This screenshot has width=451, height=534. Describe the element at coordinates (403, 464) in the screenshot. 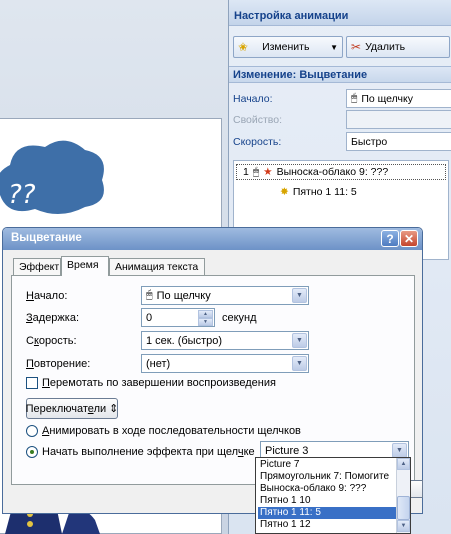

I see `scroll-up-icon: ▲` at that location.